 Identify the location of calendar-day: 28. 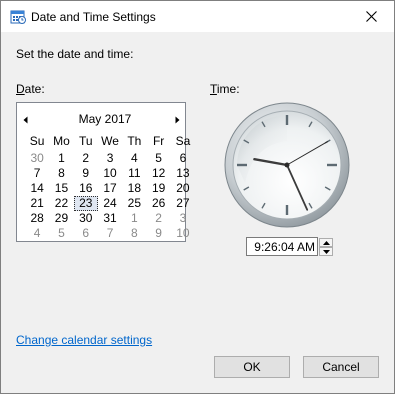
(37, 218).